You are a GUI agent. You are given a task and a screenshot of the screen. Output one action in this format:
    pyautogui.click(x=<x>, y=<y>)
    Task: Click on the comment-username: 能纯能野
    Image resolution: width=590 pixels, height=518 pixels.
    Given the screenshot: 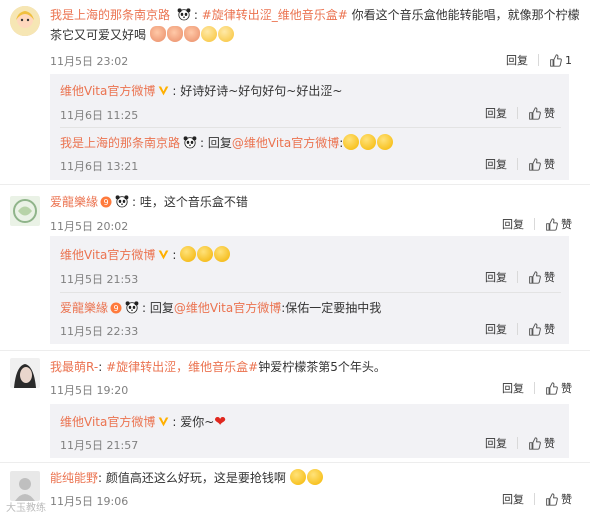 What is the action you would take?
    pyautogui.click(x=74, y=478)
    